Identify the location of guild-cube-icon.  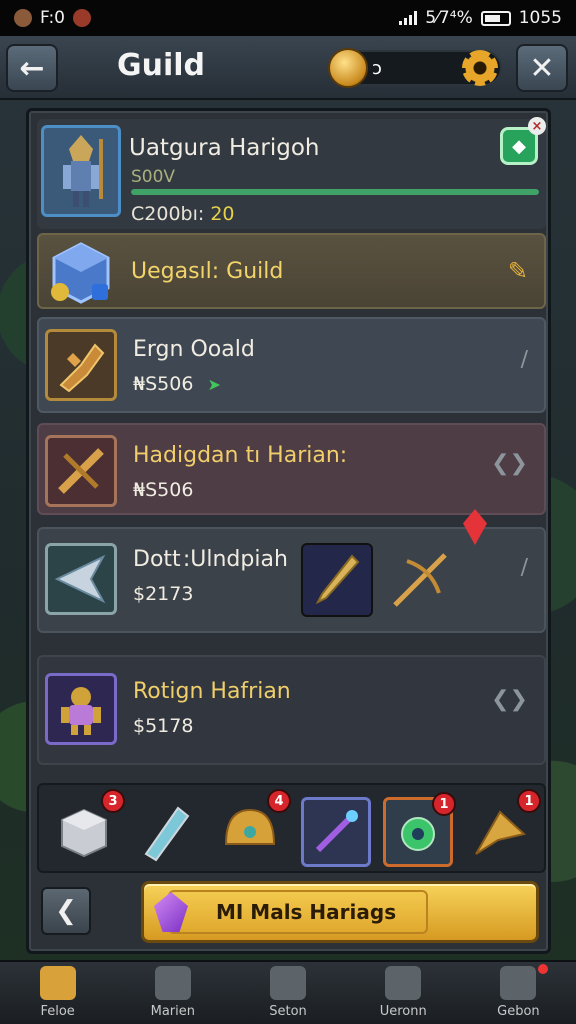
(80, 273).